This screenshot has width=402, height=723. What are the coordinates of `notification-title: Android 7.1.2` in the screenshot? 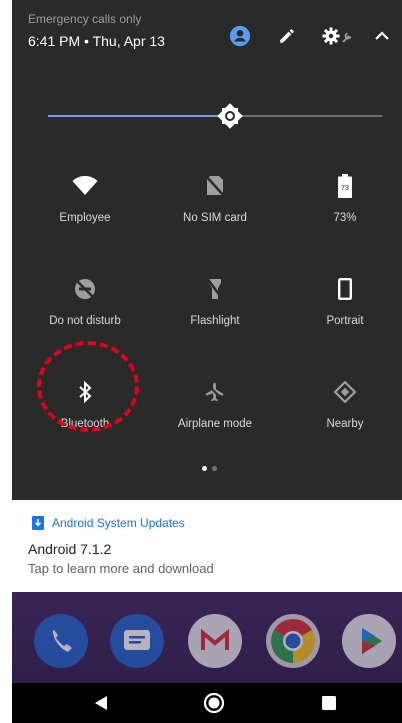 It's located at (70, 549).